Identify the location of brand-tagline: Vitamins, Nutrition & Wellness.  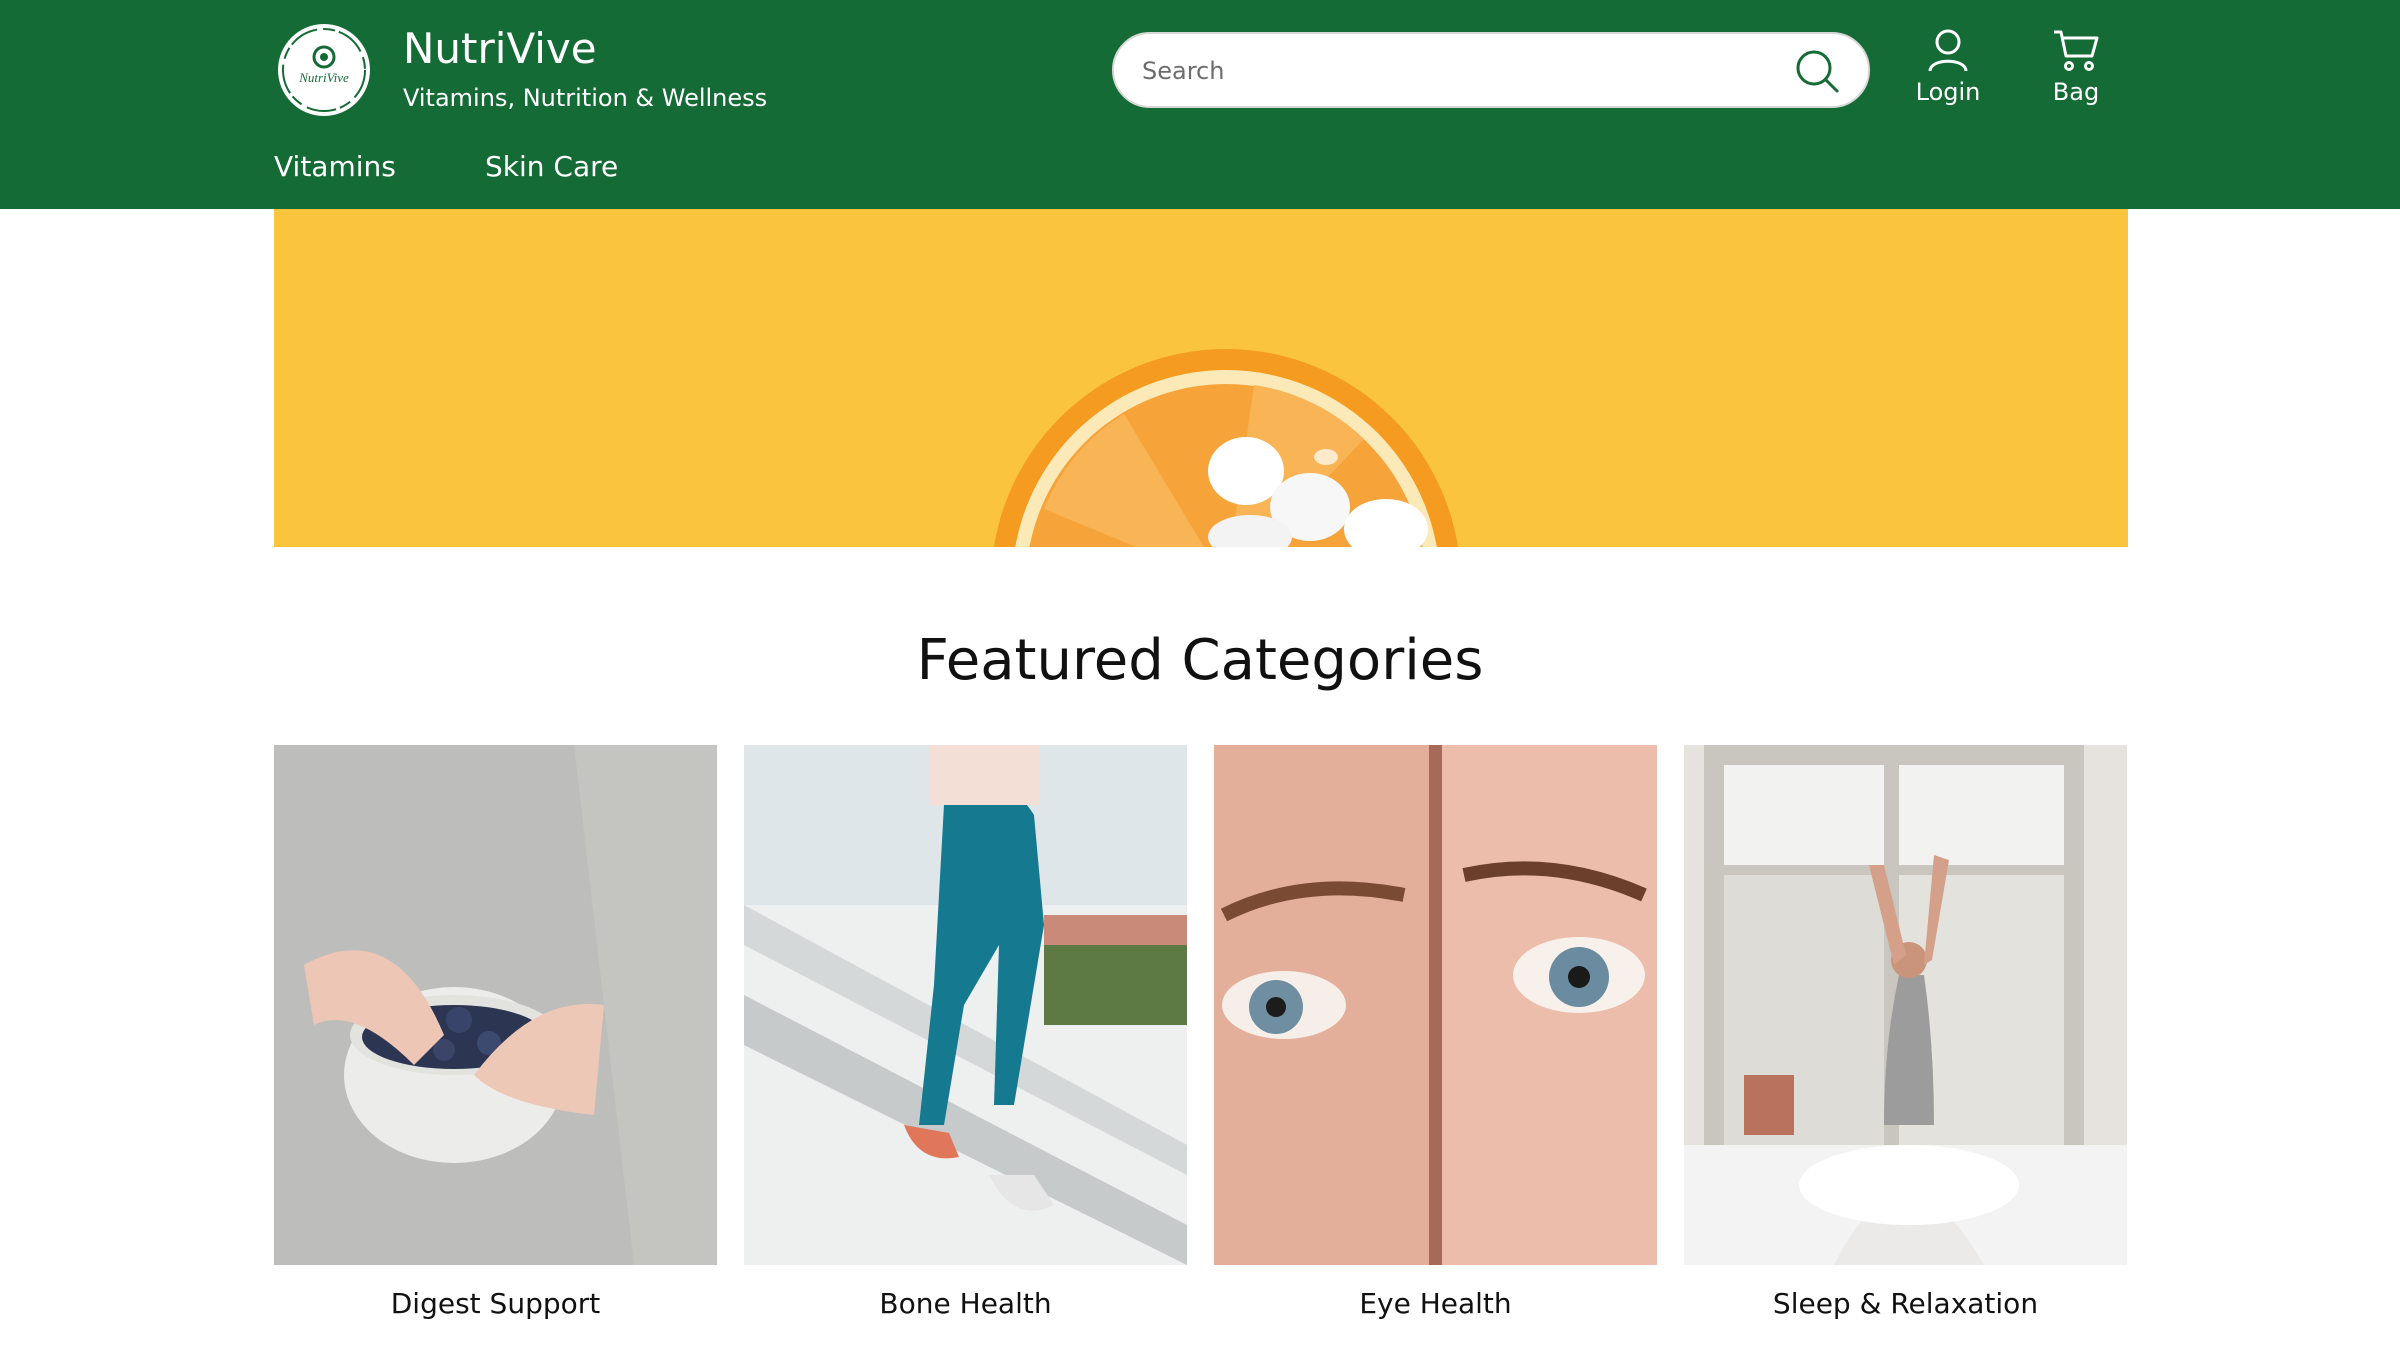
(585, 98).